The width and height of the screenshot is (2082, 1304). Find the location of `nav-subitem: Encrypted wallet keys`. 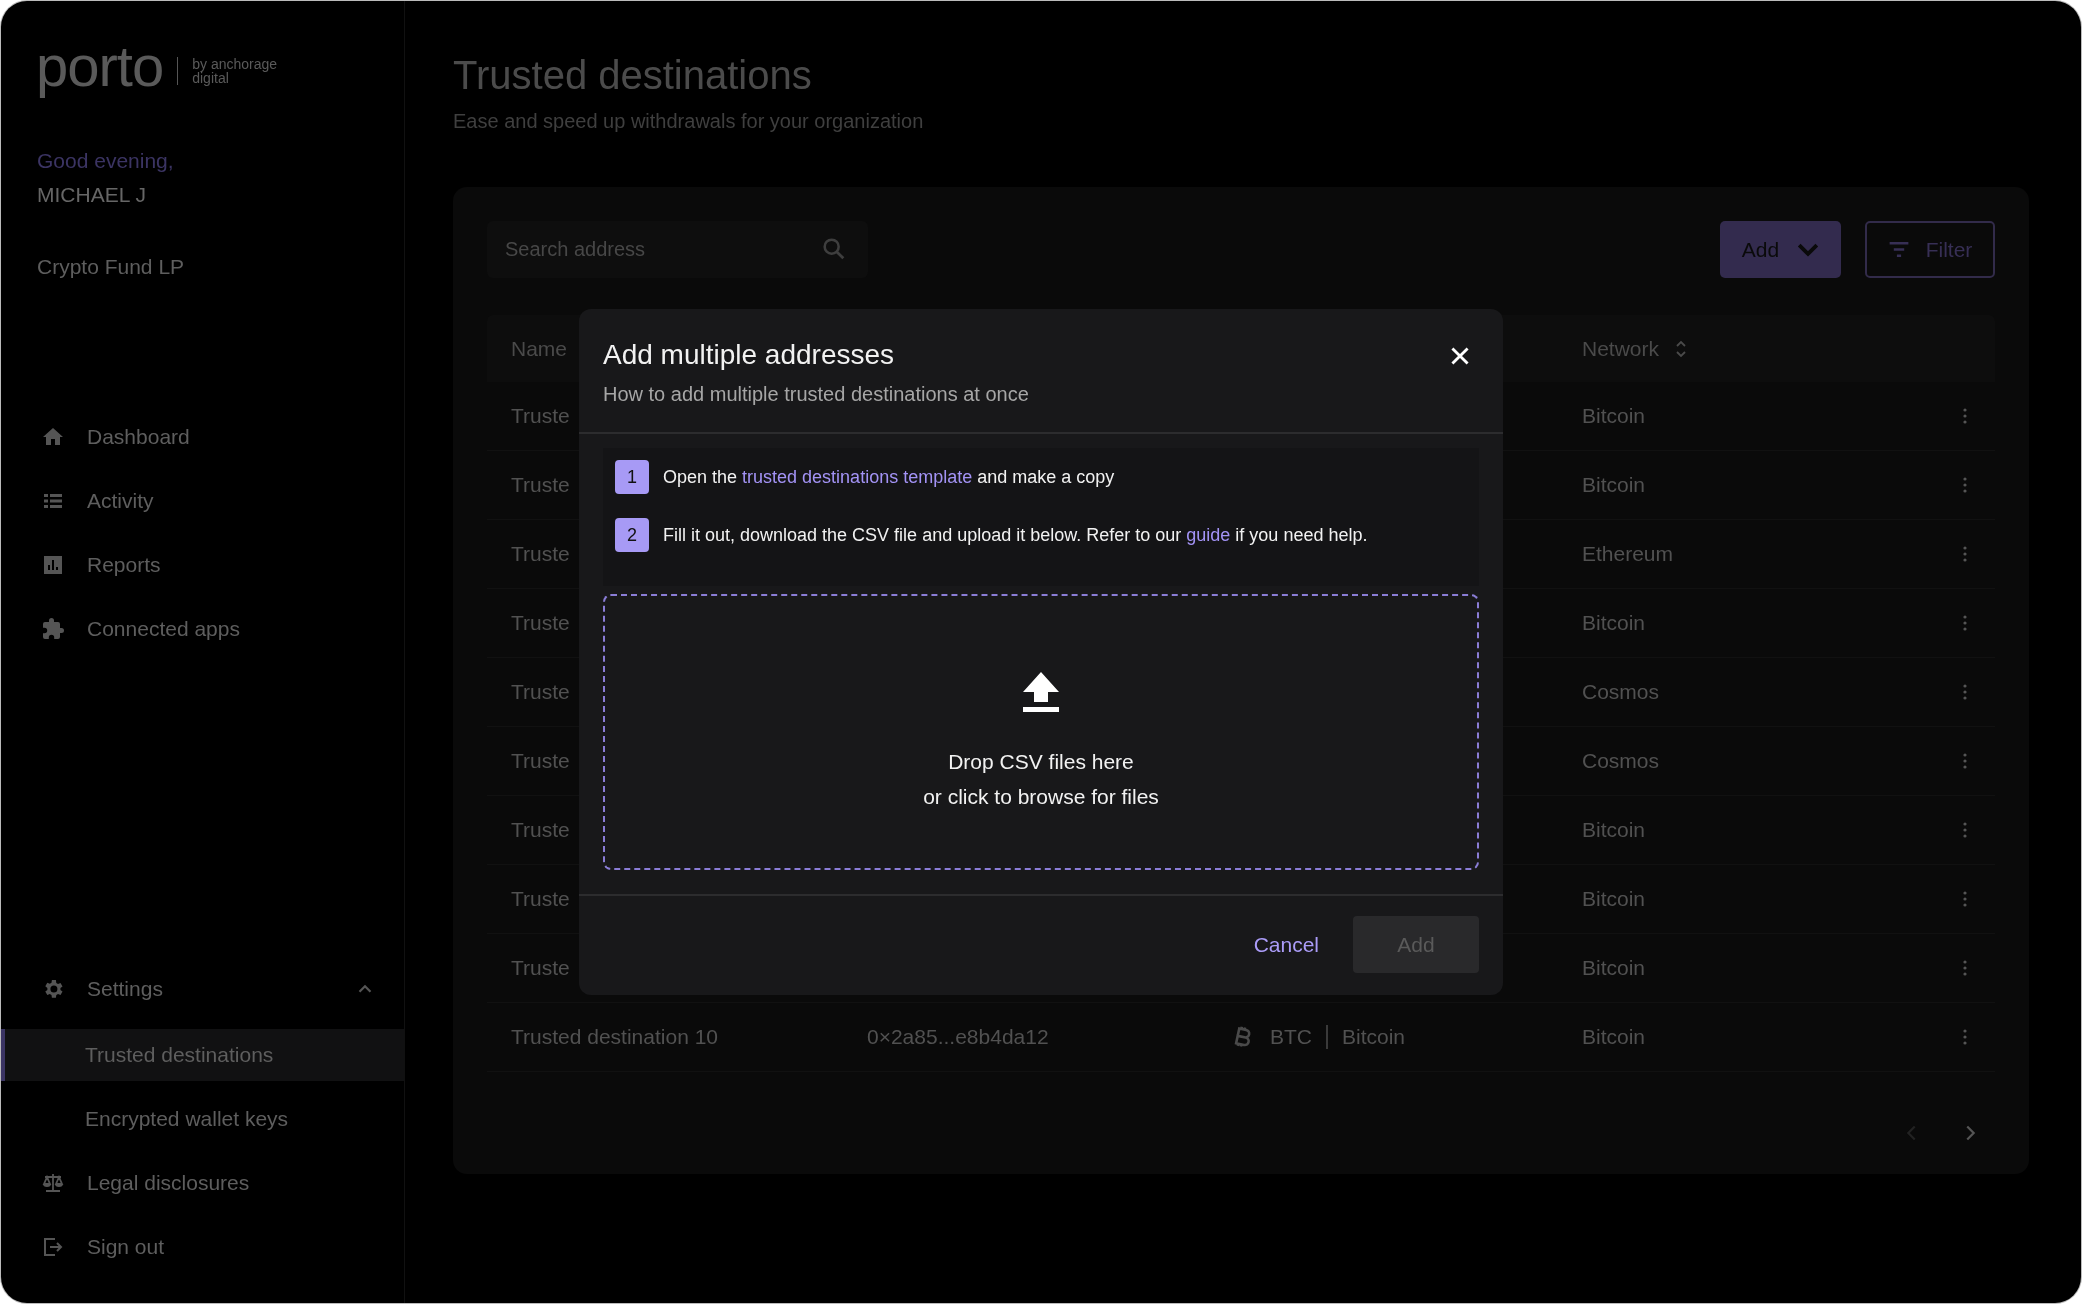

nav-subitem: Encrypted wallet keys is located at coordinates (202, 1119).